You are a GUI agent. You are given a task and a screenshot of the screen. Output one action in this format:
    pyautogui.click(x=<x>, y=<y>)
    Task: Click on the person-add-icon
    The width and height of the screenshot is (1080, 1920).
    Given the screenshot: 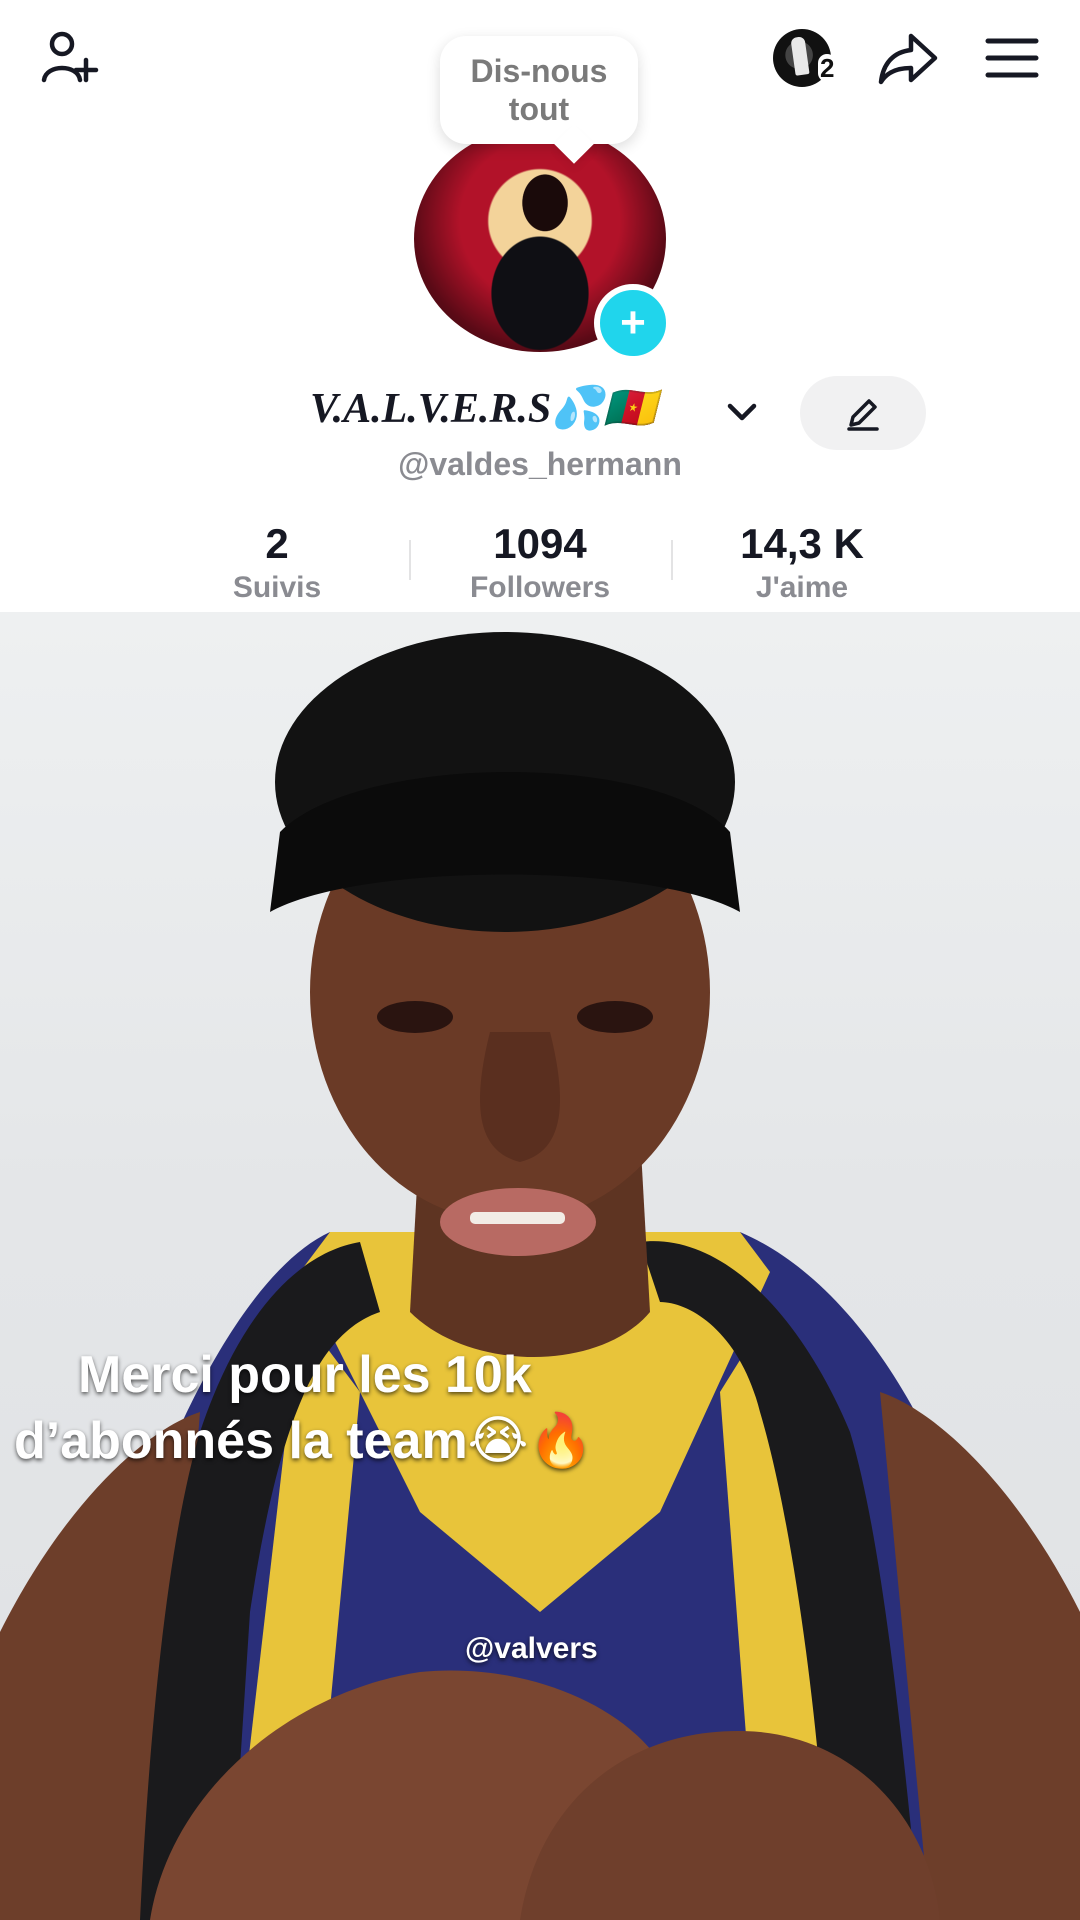 What is the action you would take?
    pyautogui.click(x=70, y=57)
    